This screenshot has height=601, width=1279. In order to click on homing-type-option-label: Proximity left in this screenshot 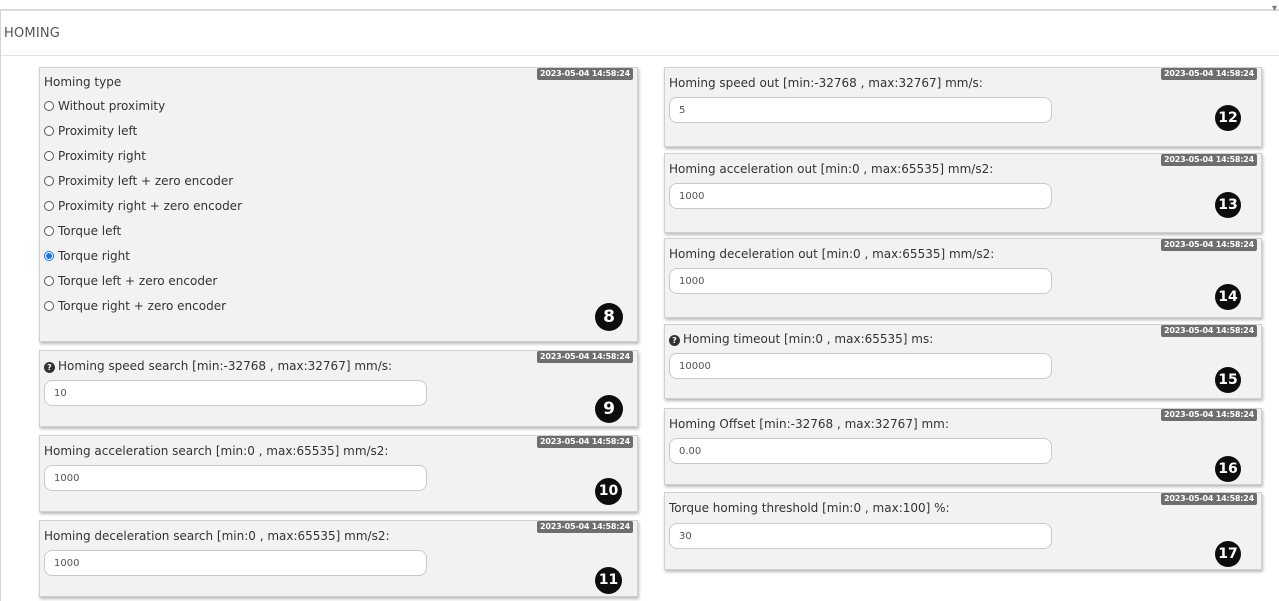, I will do `click(98, 131)`.